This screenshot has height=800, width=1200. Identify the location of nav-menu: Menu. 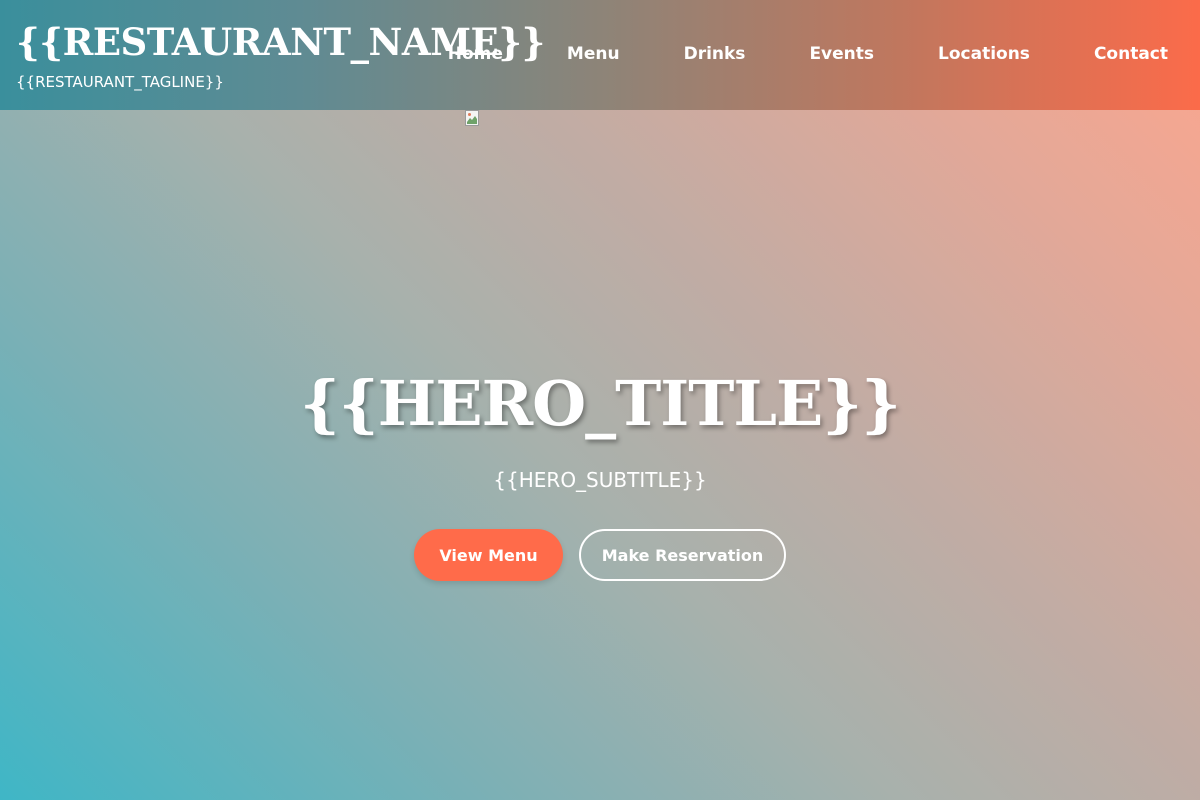
(593, 54).